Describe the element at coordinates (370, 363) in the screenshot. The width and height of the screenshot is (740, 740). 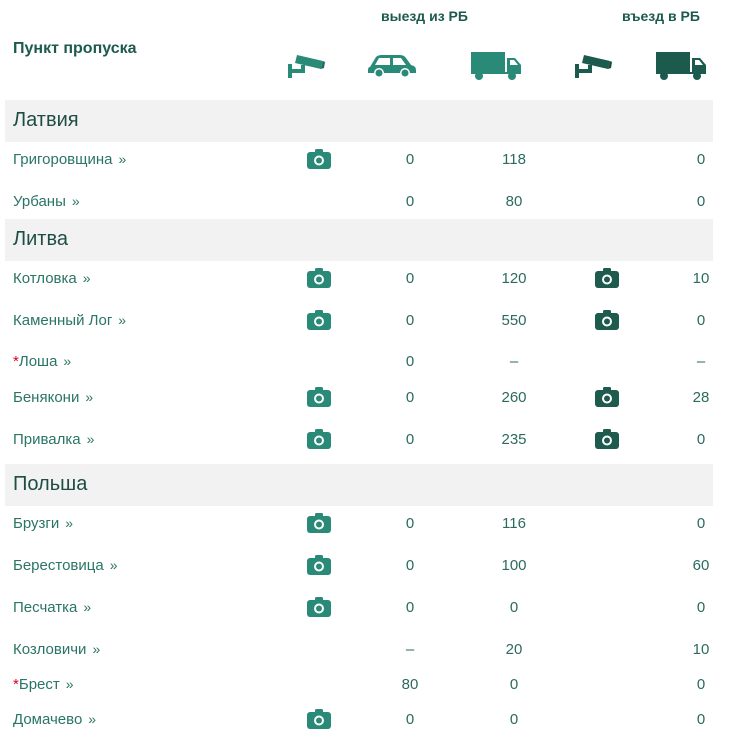
I see `checkpoint-row: *Лоша» 0 – –` at that location.